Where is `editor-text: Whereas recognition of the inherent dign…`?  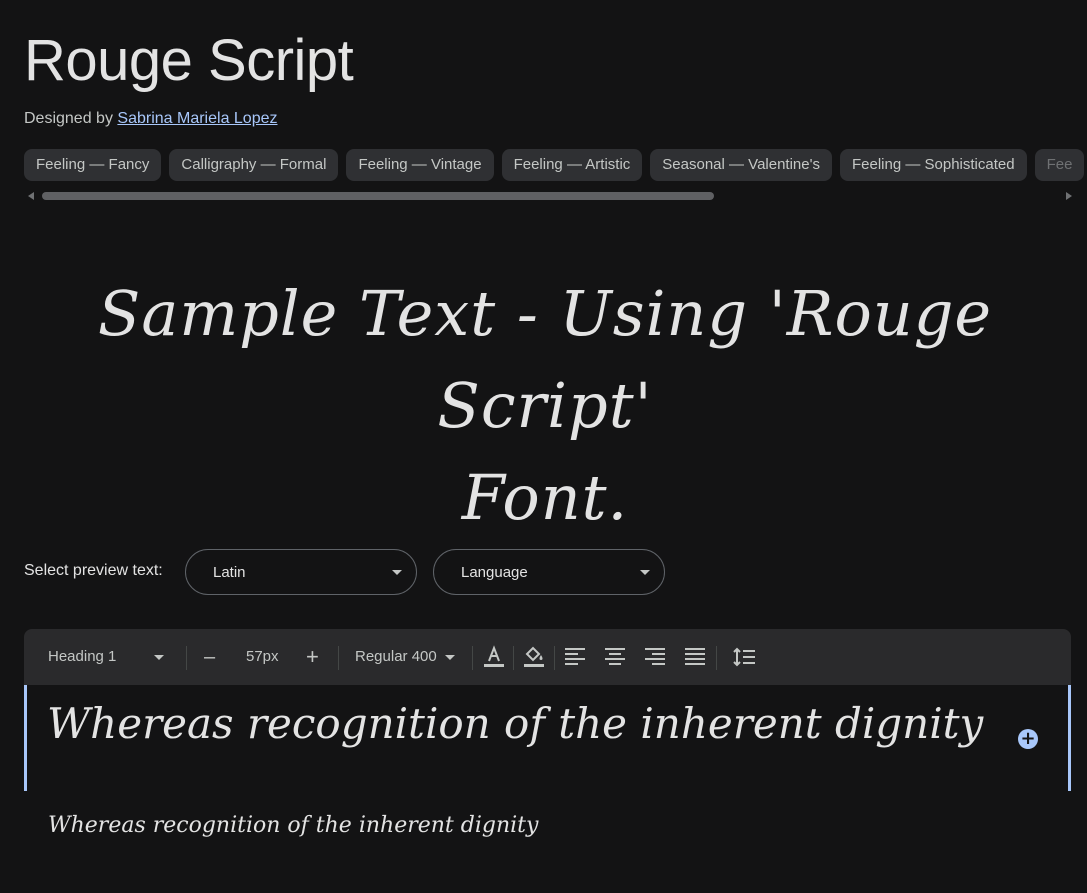
editor-text: Whereas recognition of the inherent dign… is located at coordinates (515, 723).